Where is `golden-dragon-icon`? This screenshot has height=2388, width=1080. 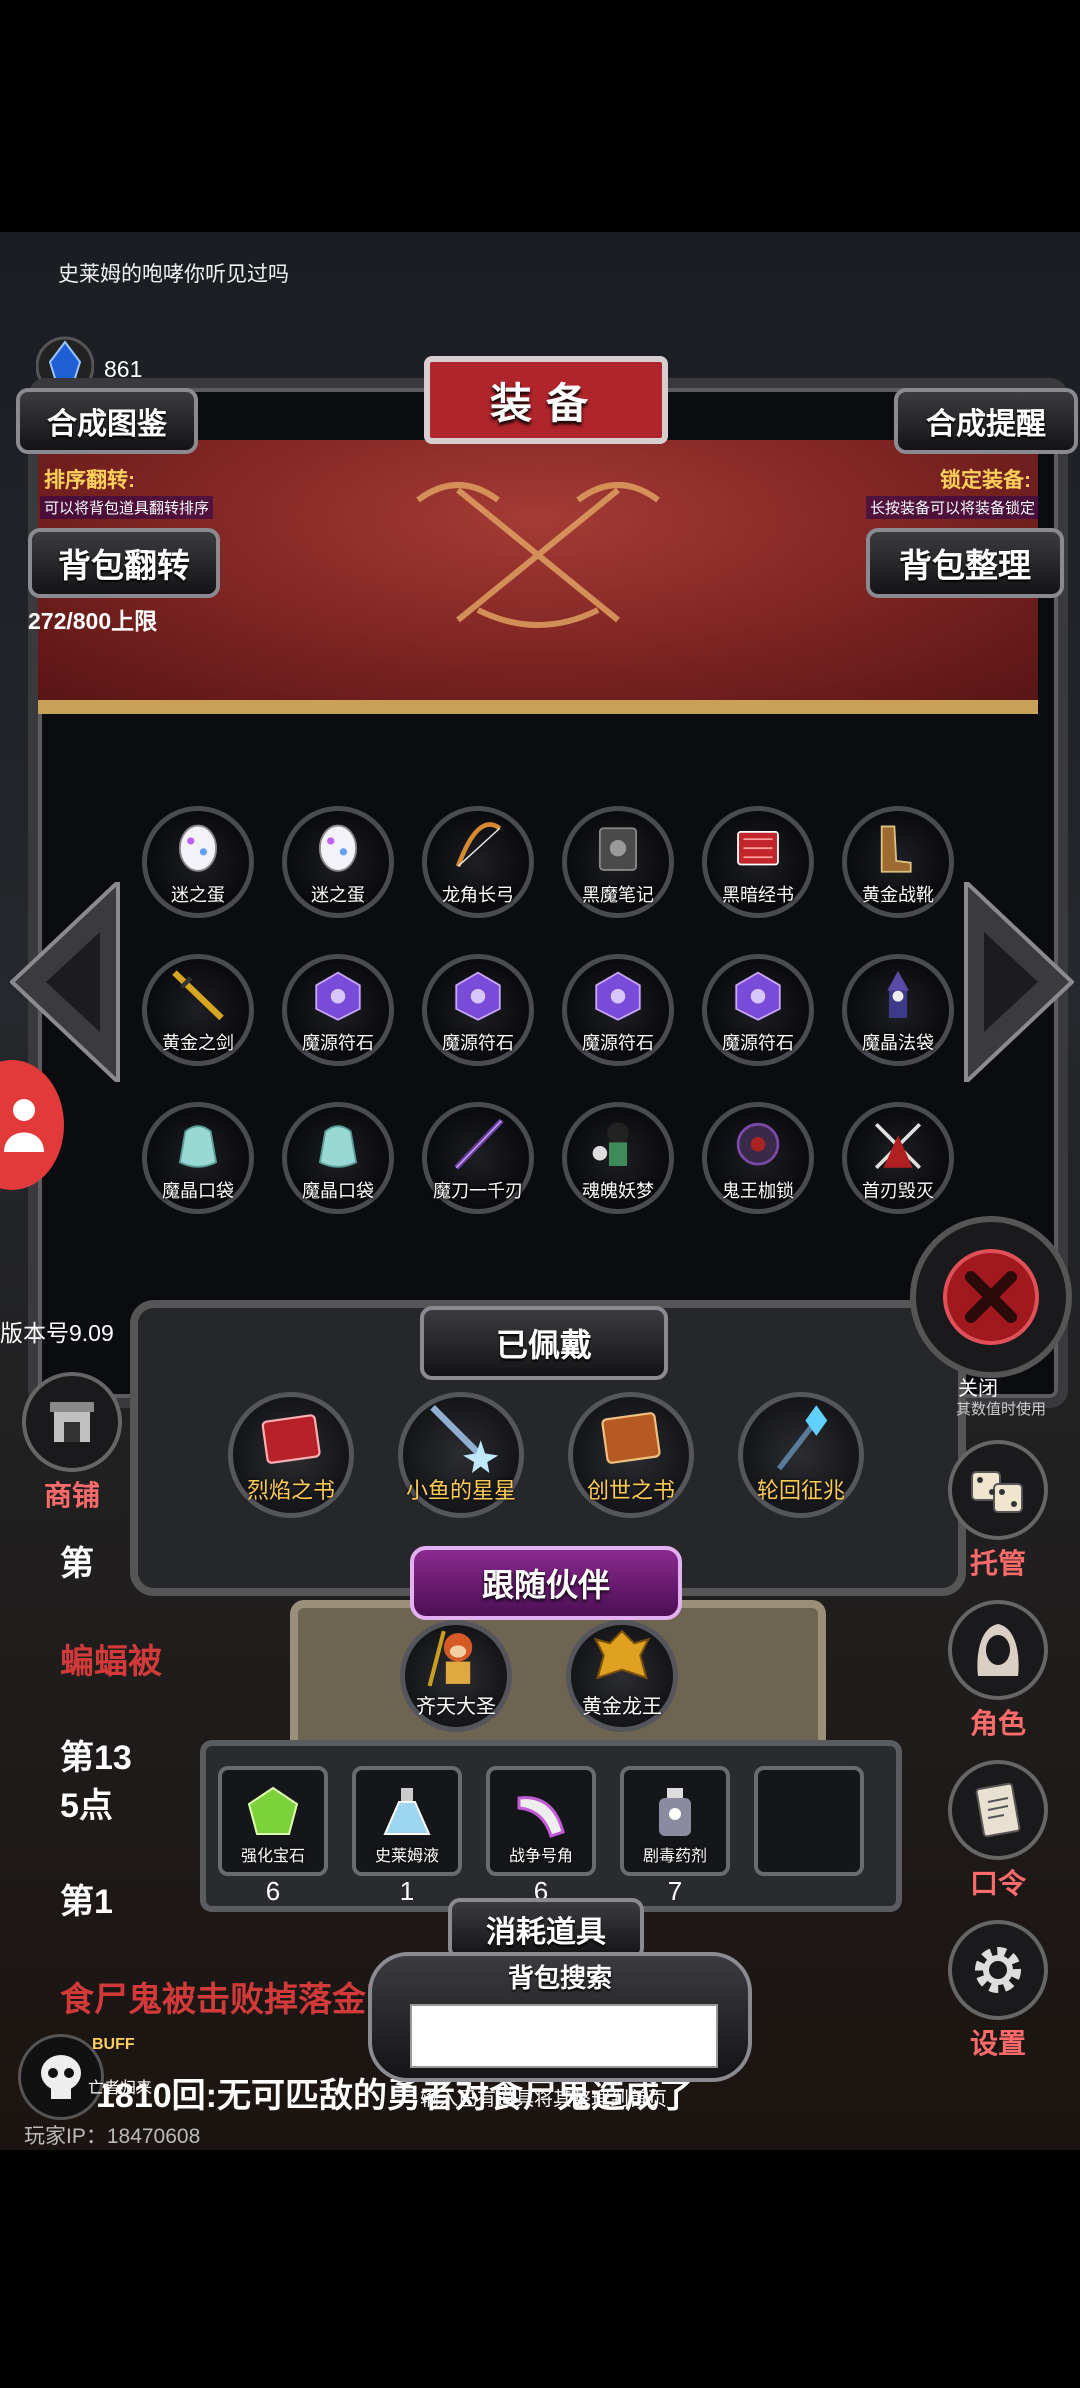
golden-dragon-icon is located at coordinates (622, 1654).